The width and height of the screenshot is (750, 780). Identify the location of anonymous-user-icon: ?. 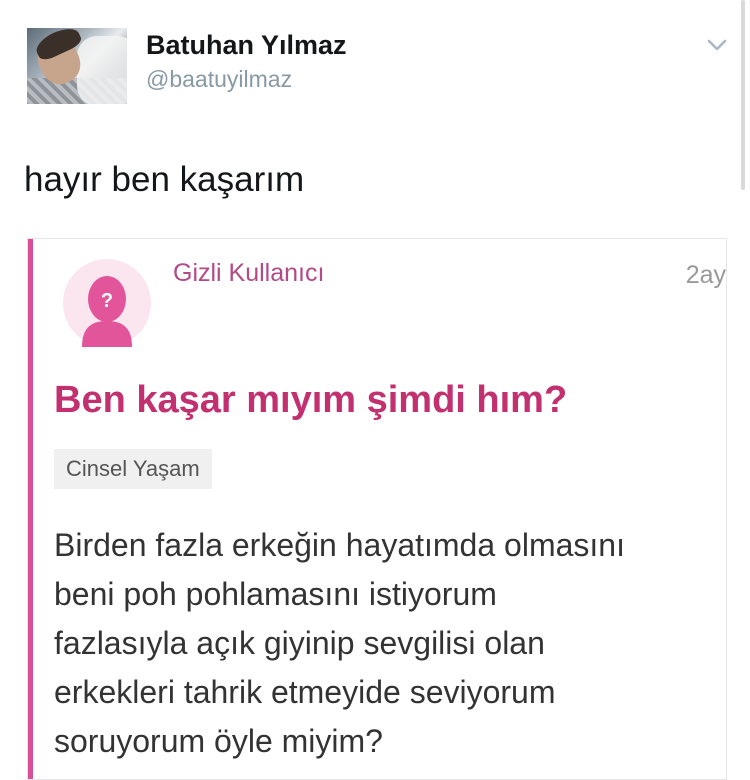
(107, 303).